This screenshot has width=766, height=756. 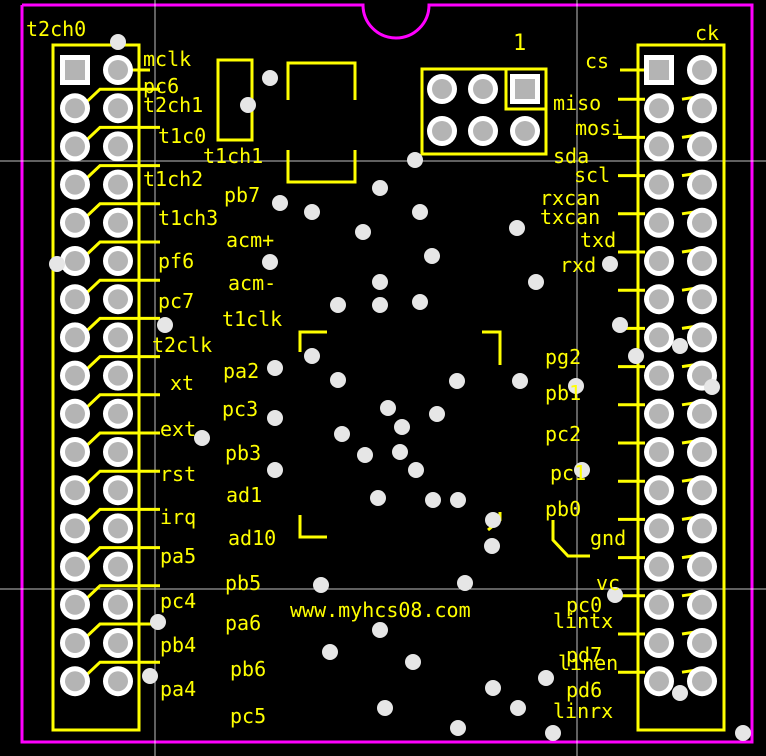 What do you see at coordinates (241, 371) in the screenshot?
I see `left-signal-label: pa2` at bounding box center [241, 371].